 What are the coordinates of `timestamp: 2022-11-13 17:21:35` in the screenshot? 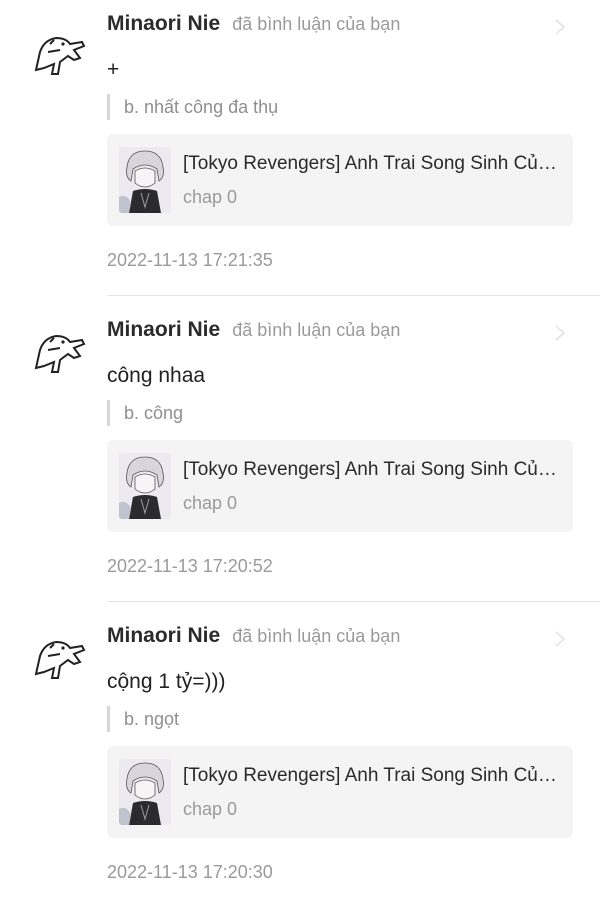 It's located at (190, 260).